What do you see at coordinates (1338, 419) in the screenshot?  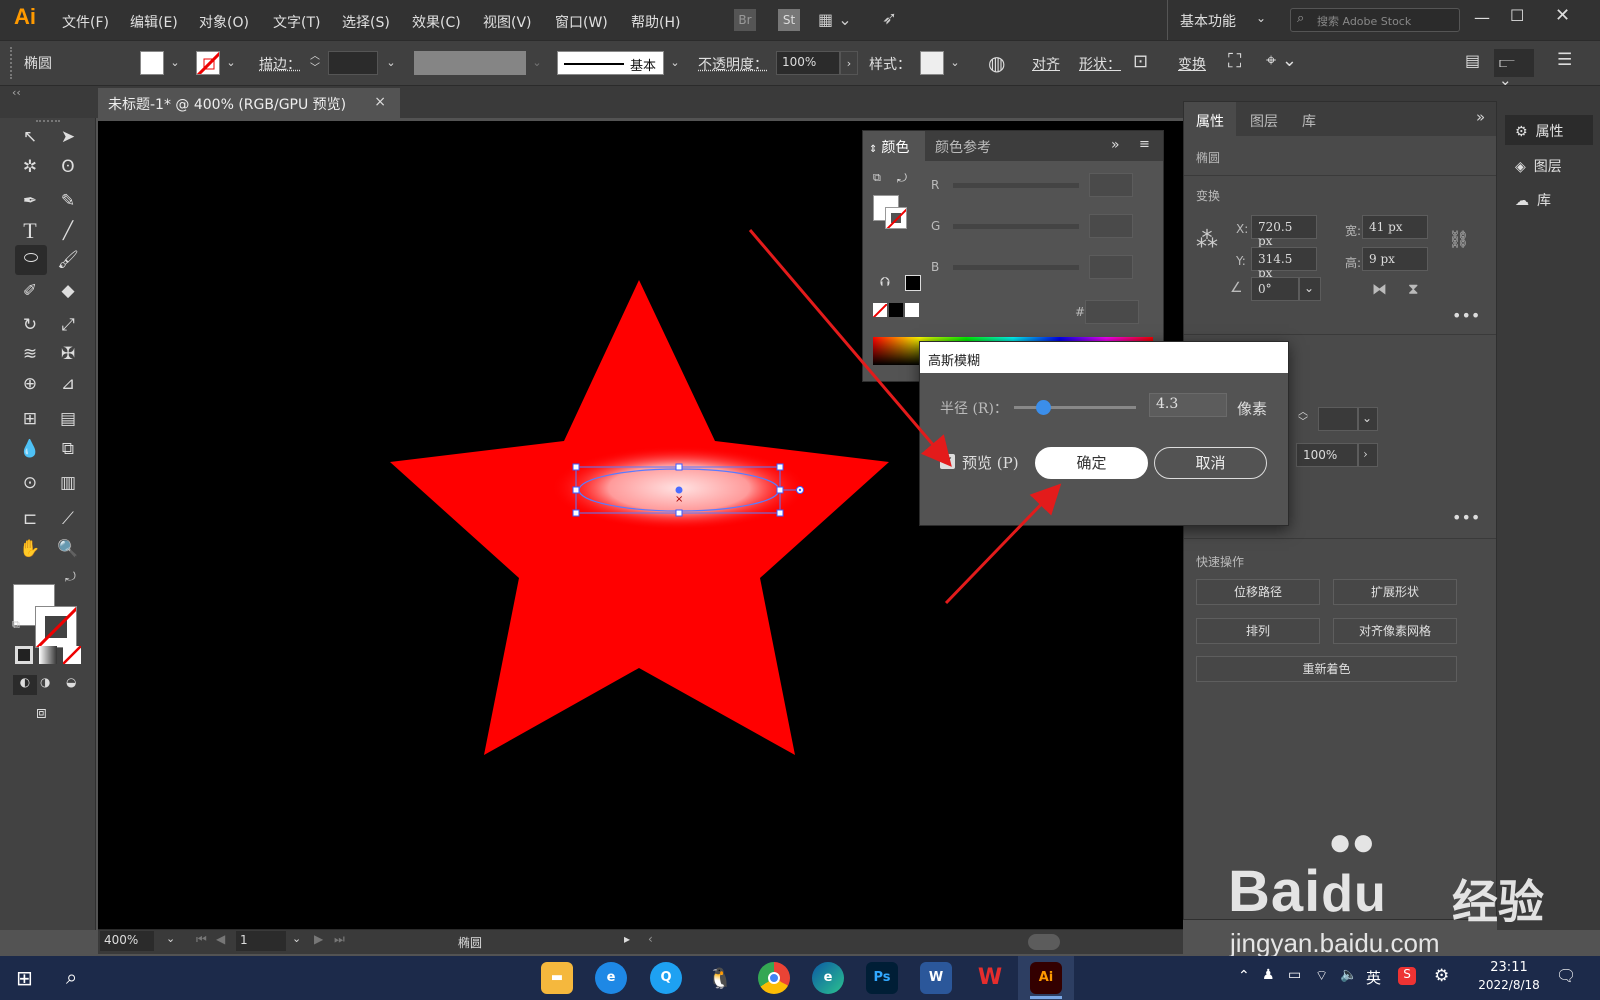 I see `stroke-weight-field` at bounding box center [1338, 419].